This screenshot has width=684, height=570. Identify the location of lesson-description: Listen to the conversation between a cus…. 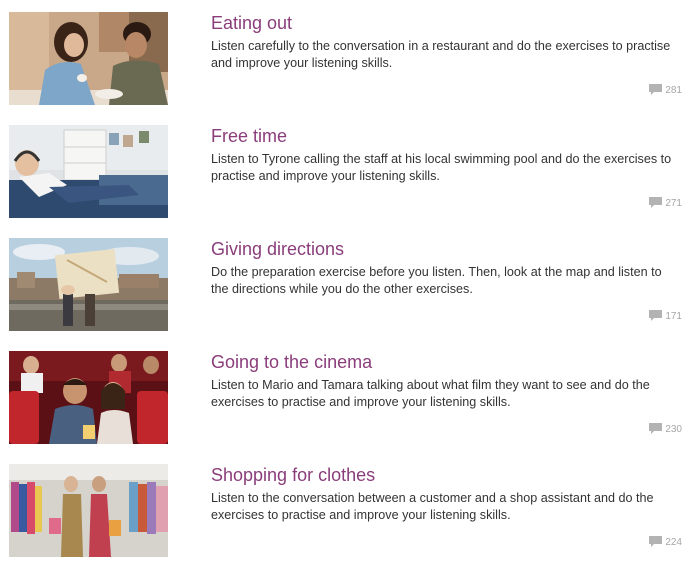
(432, 506).